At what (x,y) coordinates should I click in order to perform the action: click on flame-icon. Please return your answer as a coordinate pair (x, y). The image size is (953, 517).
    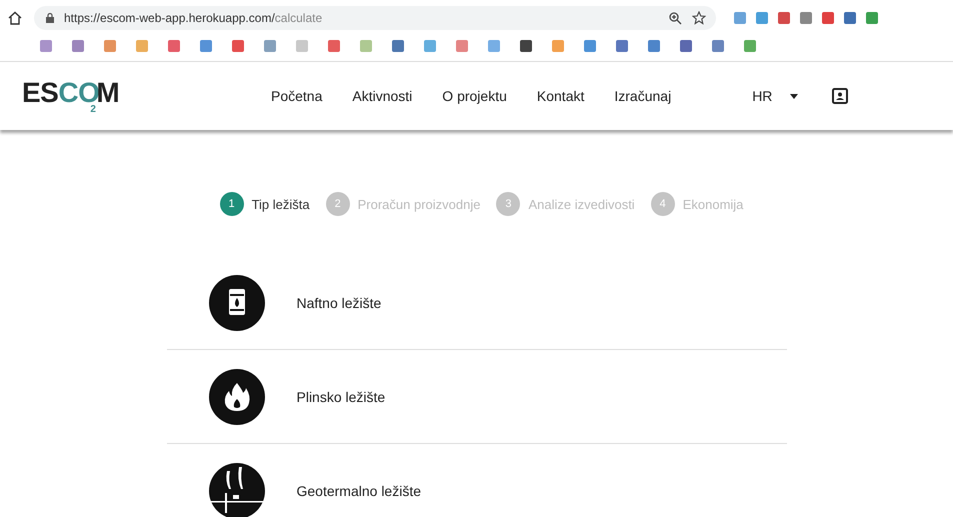
    Looking at the image, I should click on (236, 396).